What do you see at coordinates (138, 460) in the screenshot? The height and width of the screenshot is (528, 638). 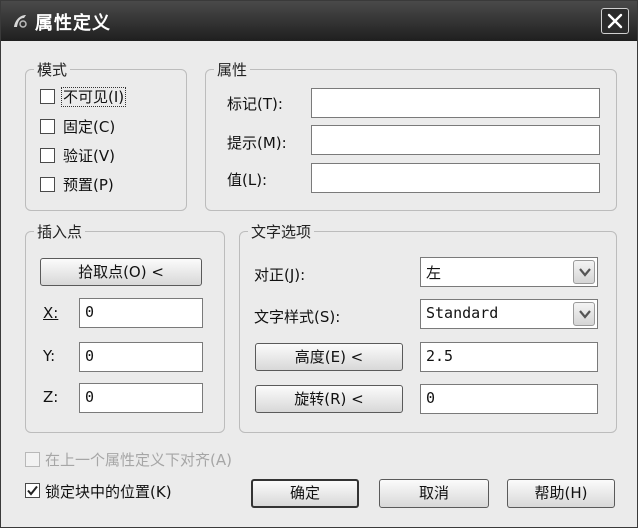 I see `align-below-label: 在上一个属性定义下对齐(A)` at bounding box center [138, 460].